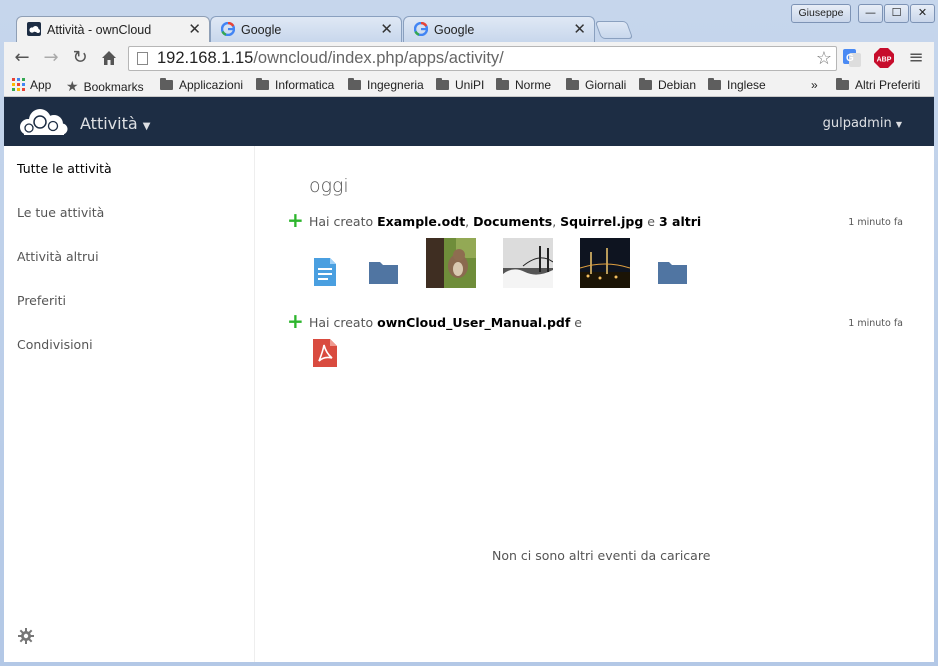  Describe the element at coordinates (211, 85) in the screenshot. I see `bookmark-label: Applicazioni` at that location.